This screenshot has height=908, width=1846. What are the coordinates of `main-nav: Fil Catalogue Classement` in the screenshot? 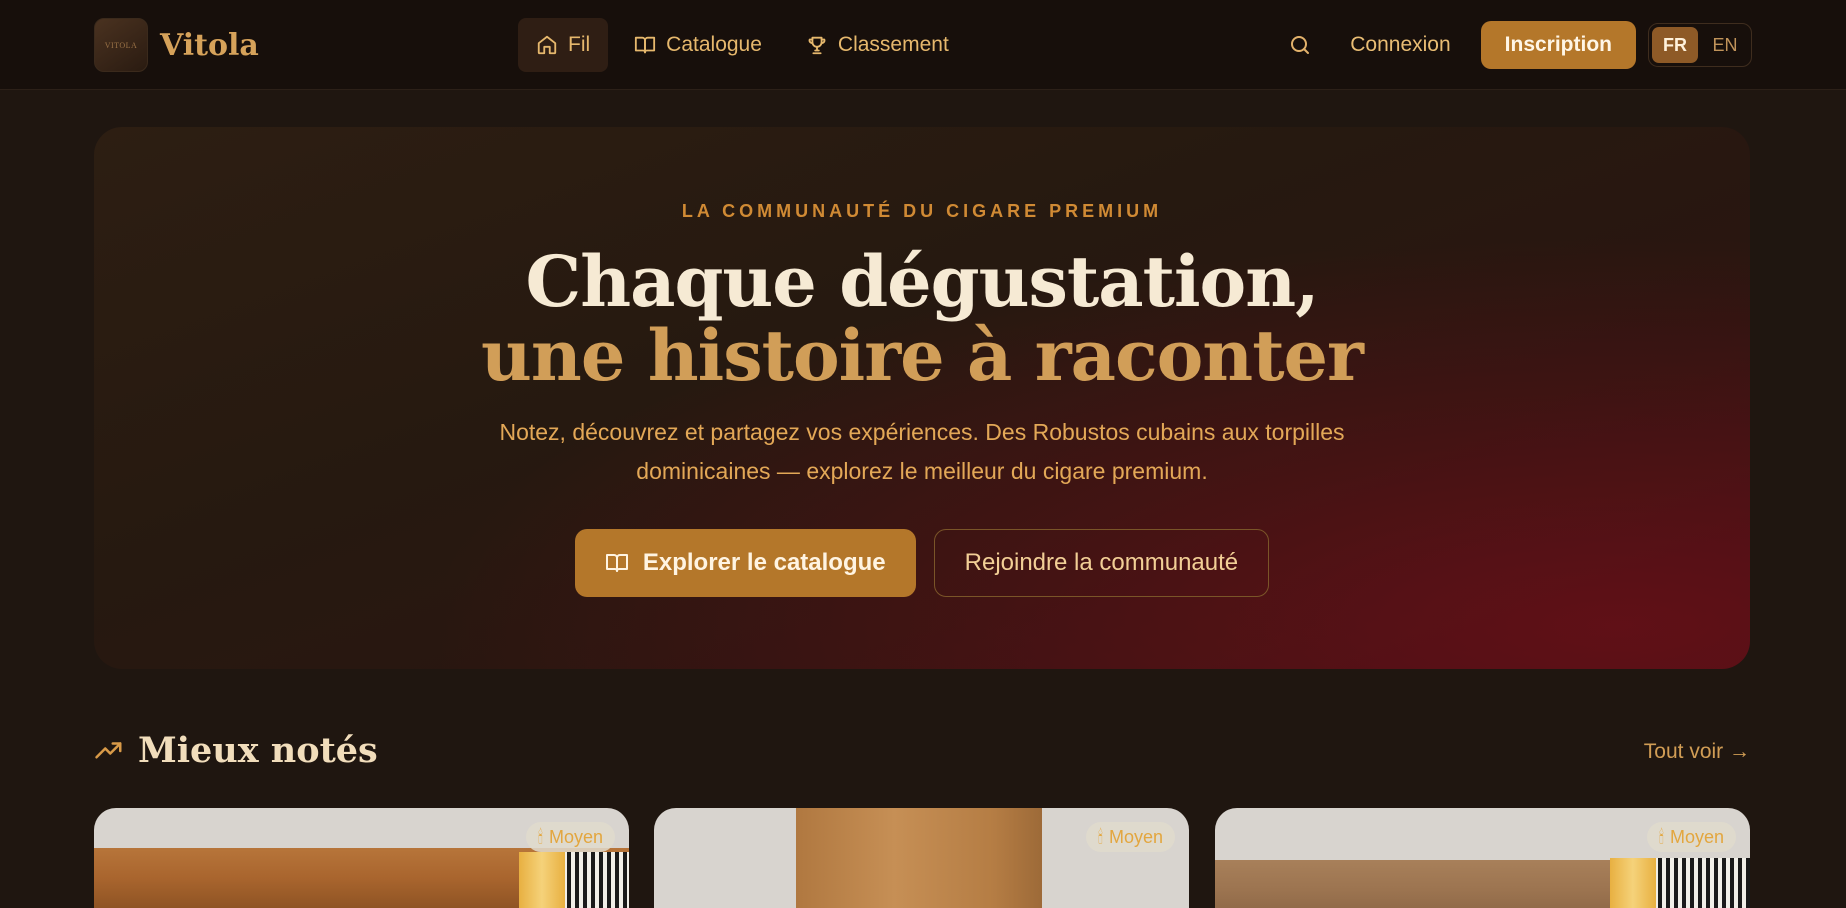 It's located at (742, 45).